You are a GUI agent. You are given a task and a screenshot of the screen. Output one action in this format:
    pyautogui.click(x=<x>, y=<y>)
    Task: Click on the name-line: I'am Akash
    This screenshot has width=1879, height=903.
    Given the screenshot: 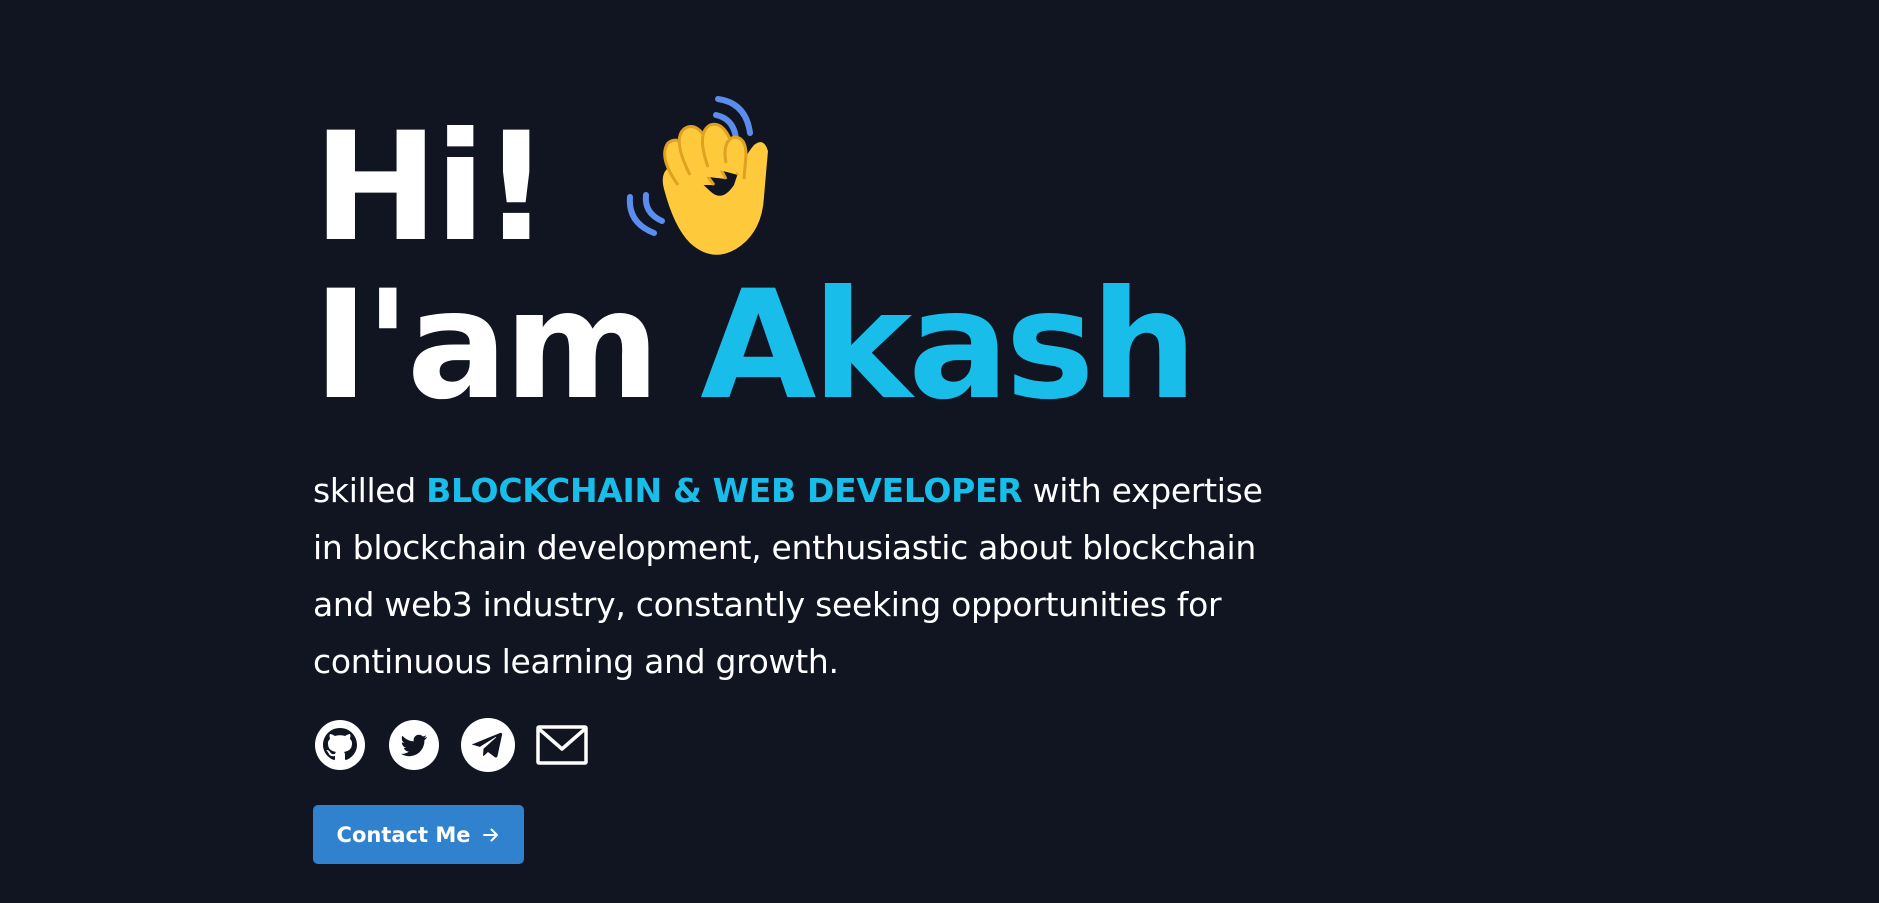 What is the action you would take?
    pyautogui.click(x=813, y=346)
    